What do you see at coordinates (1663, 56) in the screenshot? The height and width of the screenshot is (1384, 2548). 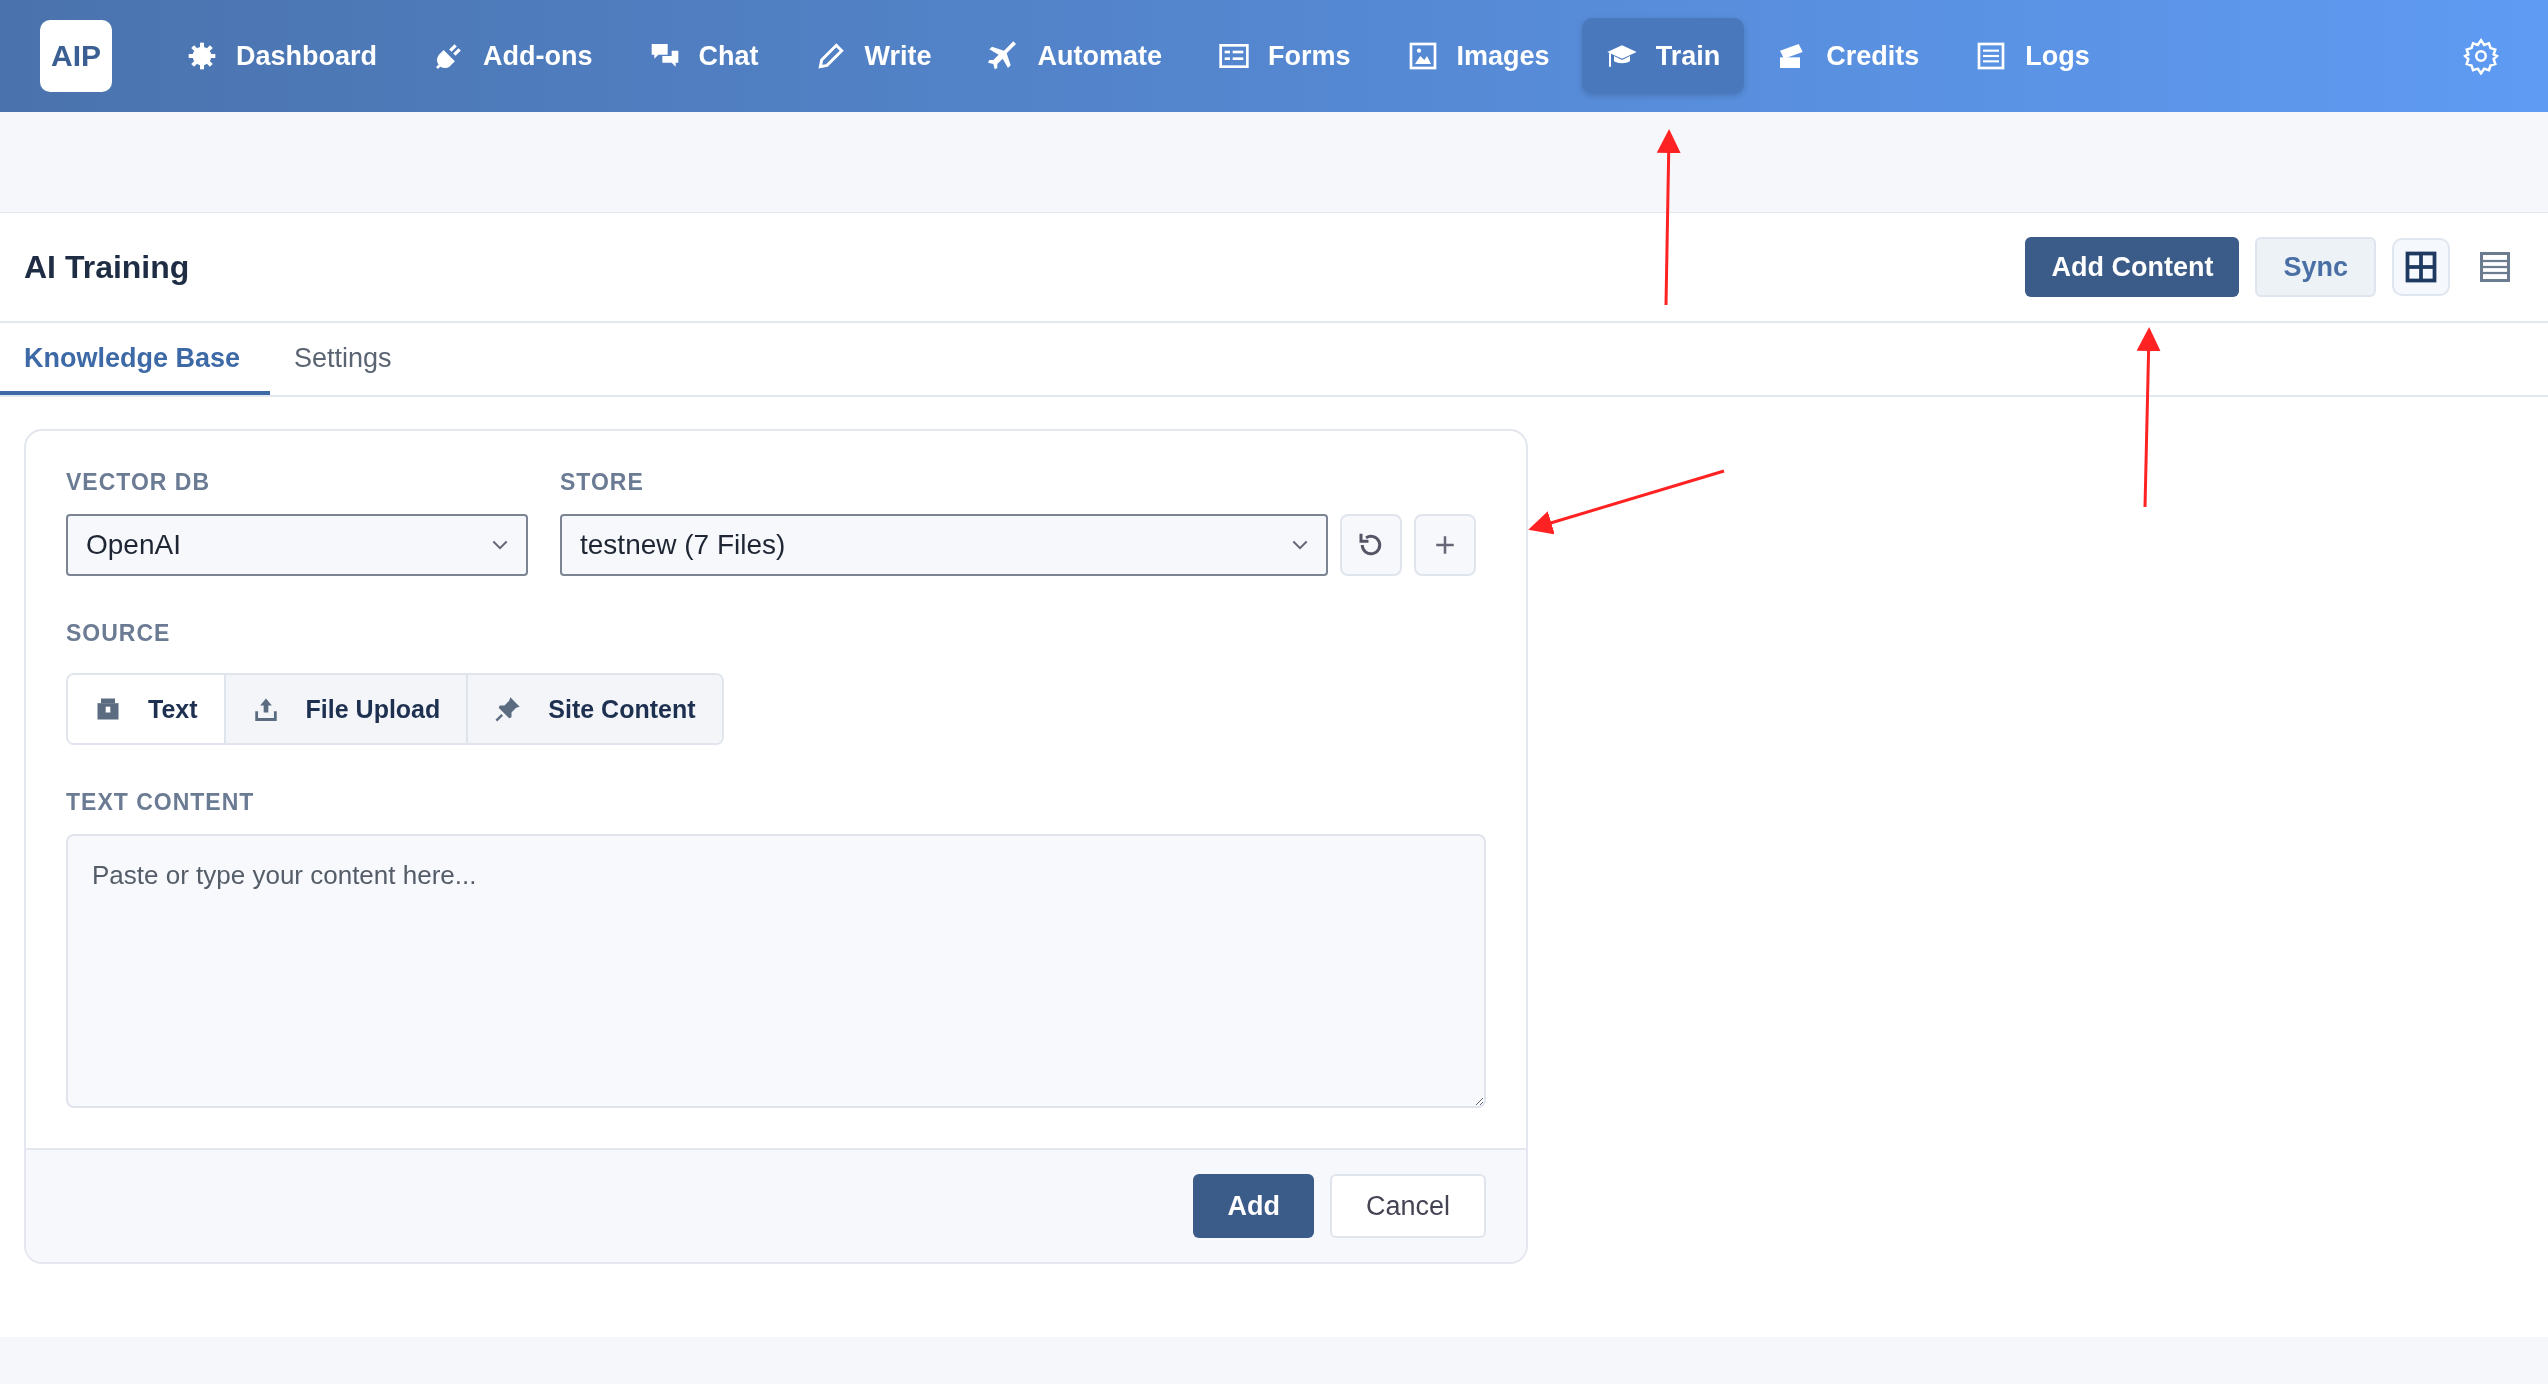 I see `nav-item: Train` at bounding box center [1663, 56].